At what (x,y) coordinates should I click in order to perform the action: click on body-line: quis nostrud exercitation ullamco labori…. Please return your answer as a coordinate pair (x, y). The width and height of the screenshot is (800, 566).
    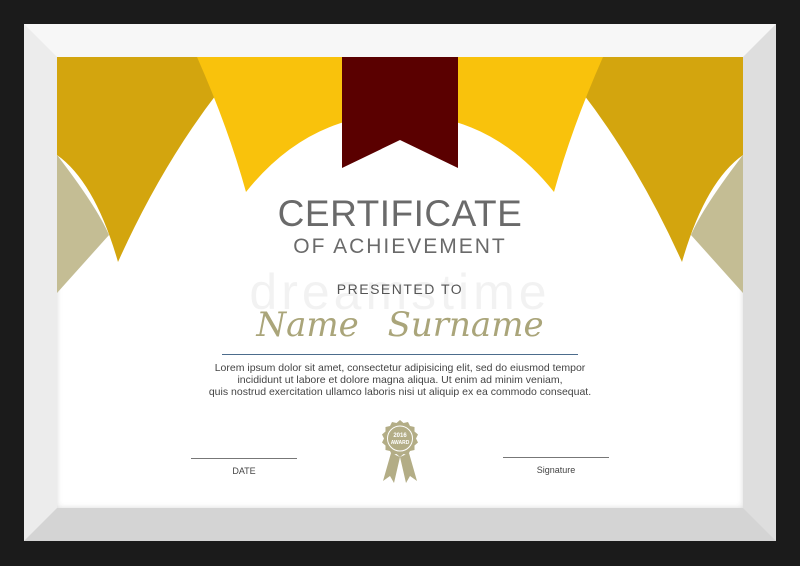
    Looking at the image, I should click on (400, 392).